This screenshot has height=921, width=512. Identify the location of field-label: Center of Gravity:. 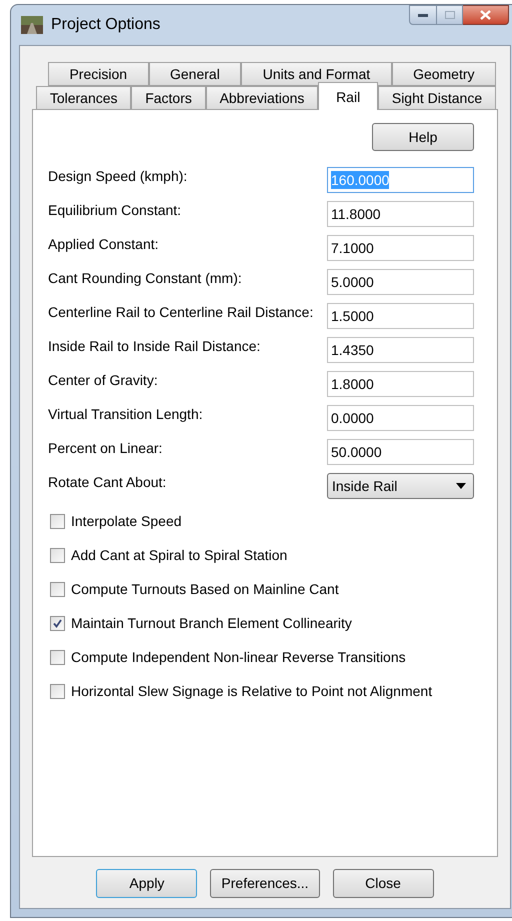
(103, 380).